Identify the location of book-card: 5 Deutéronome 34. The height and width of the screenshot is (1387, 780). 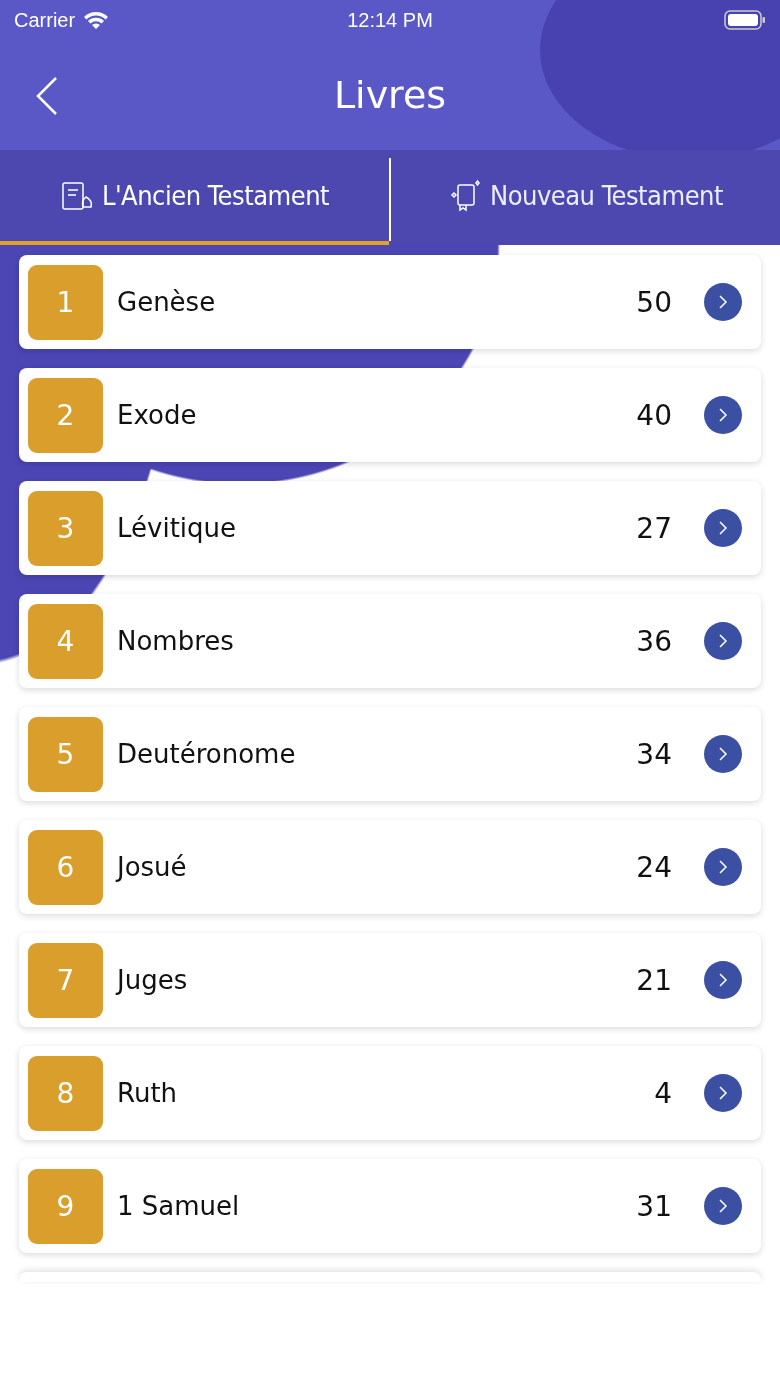
(390, 754).